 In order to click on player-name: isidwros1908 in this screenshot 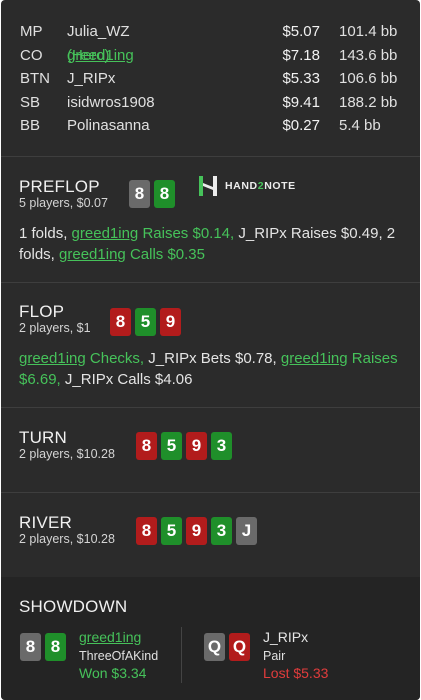, I will do `click(111, 102)`.